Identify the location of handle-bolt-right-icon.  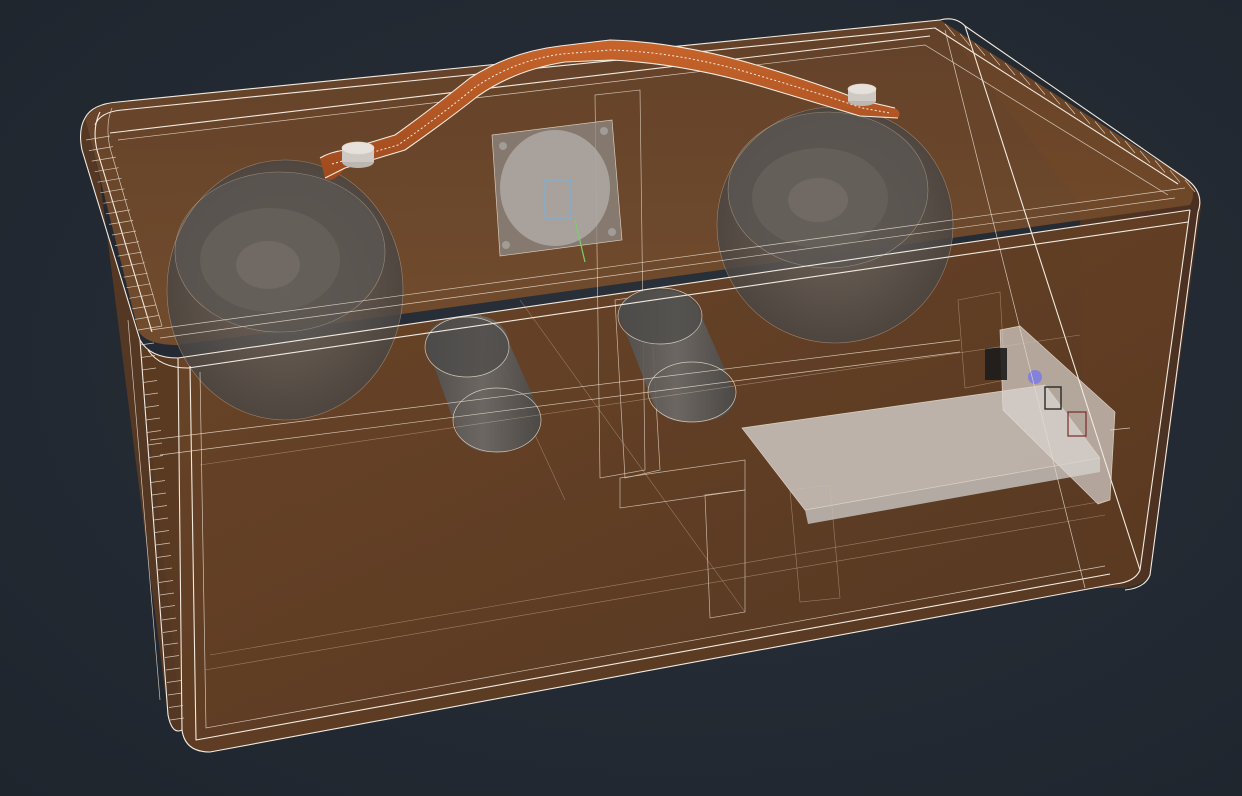
(862, 94).